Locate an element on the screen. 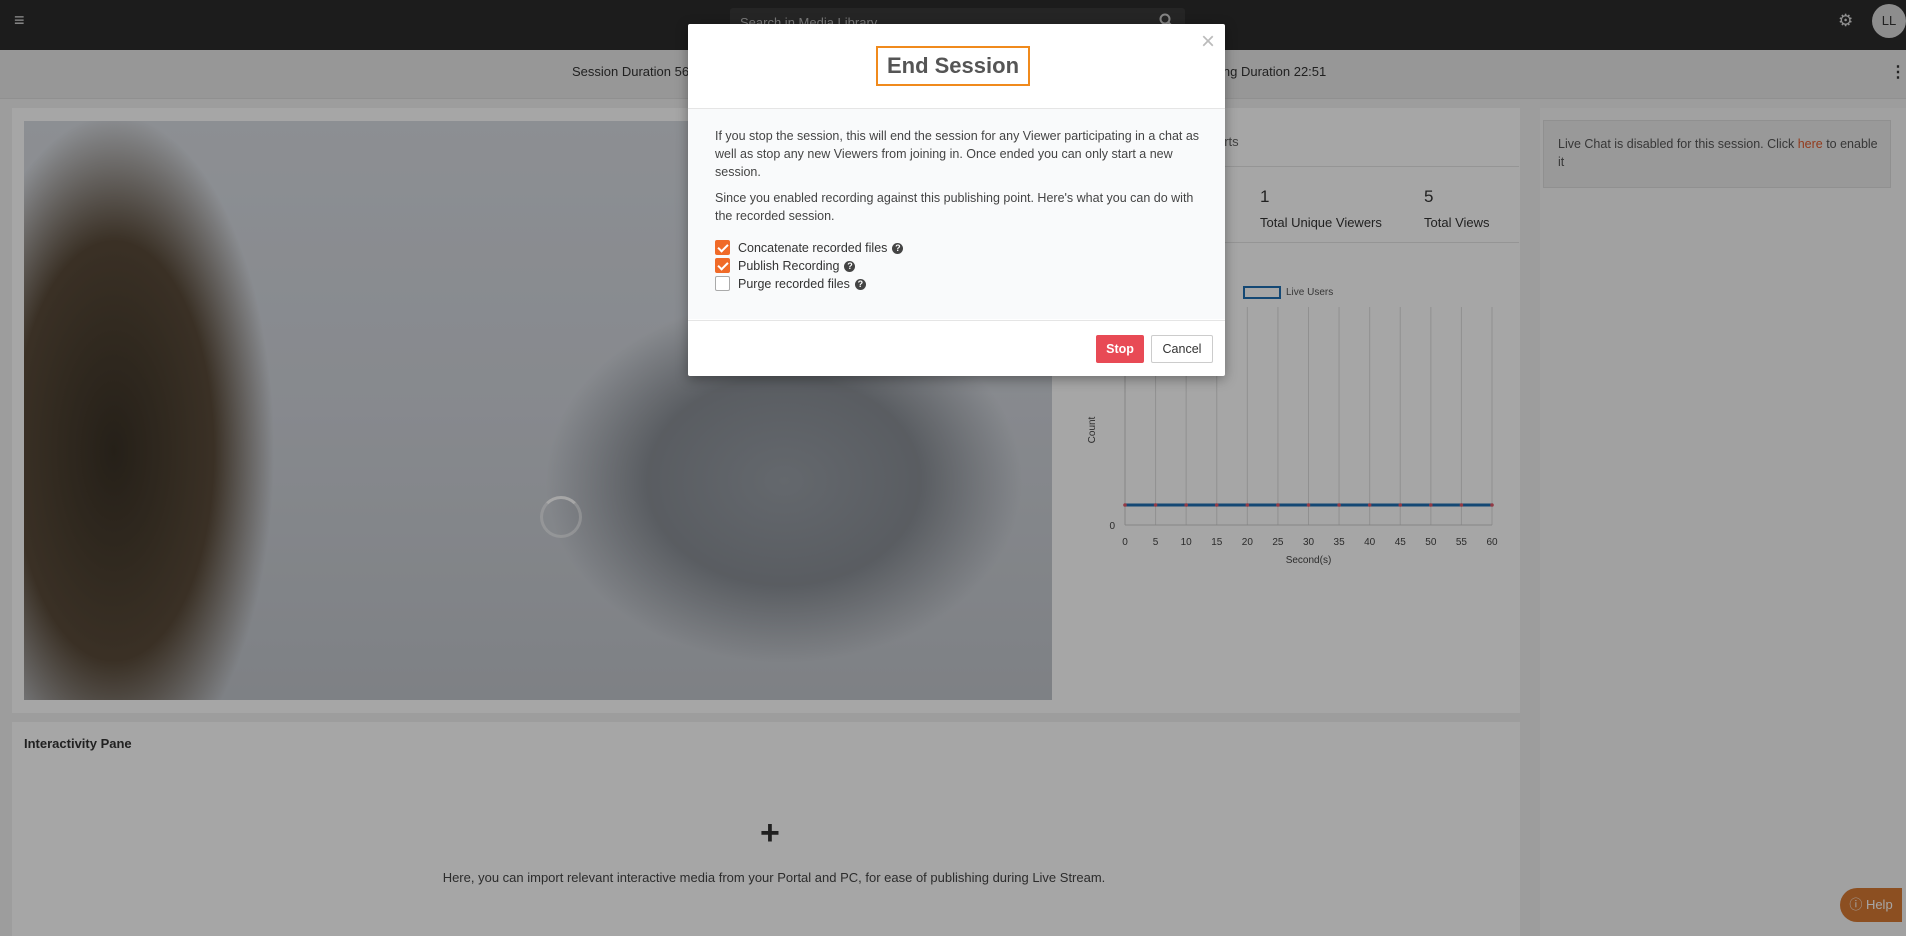  purge-label: Purge recorded files is located at coordinates (794, 284).